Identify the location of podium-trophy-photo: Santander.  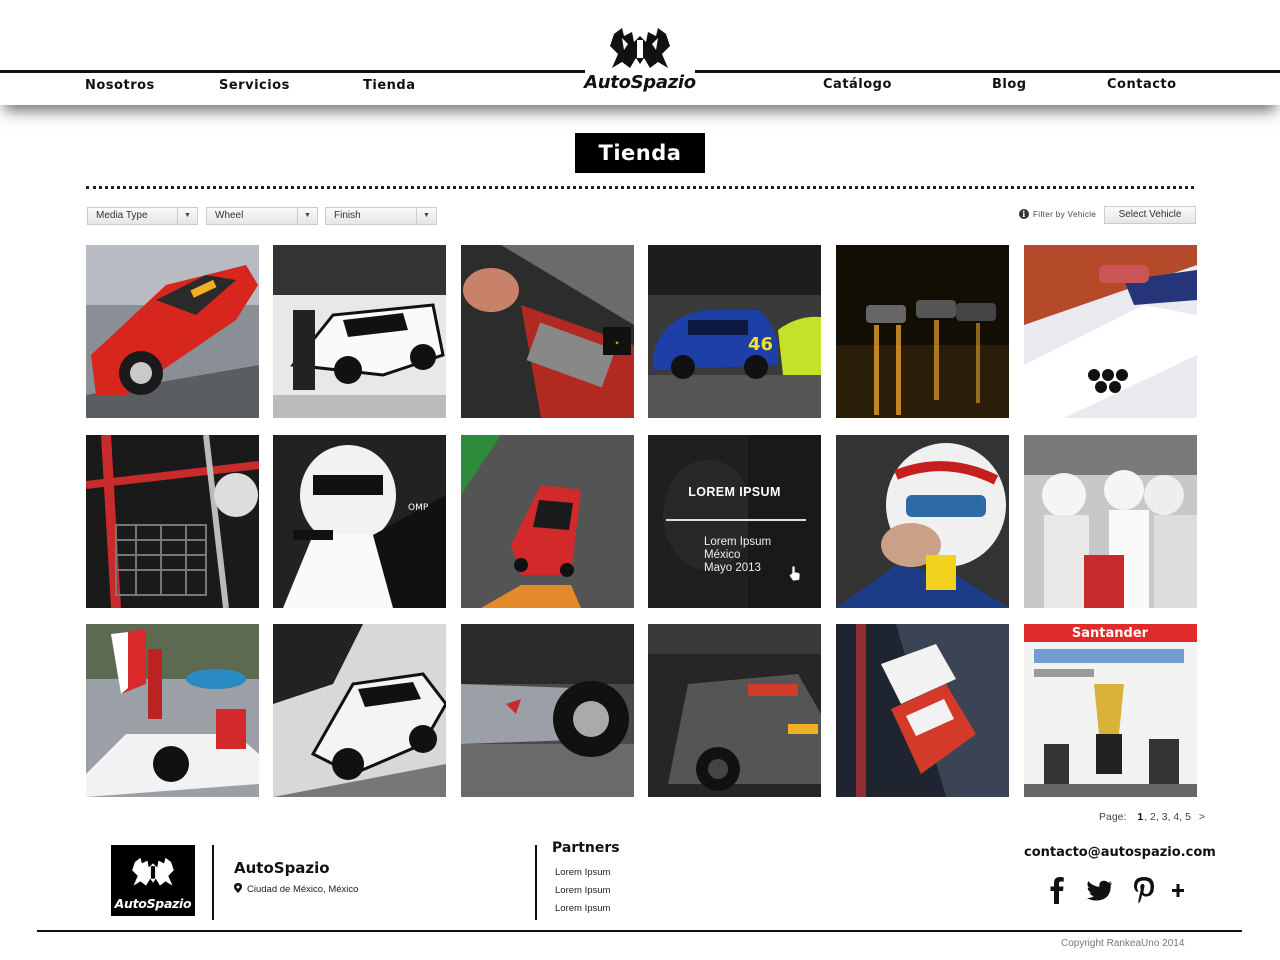
(1110, 710).